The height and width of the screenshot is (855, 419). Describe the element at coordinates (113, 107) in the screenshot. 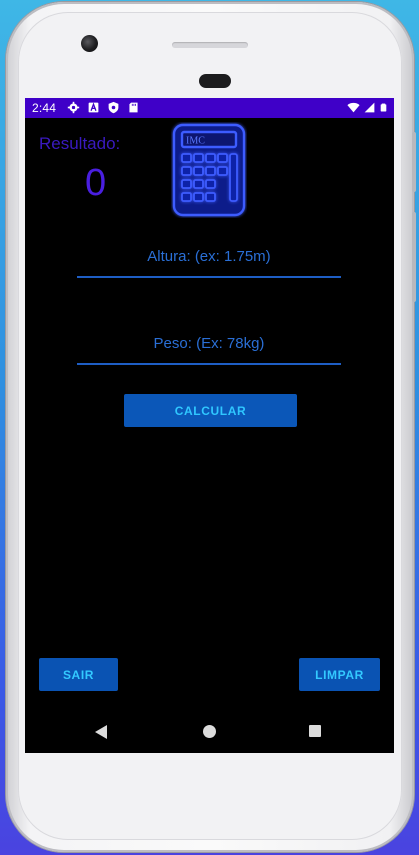

I see `shield-icon` at that location.